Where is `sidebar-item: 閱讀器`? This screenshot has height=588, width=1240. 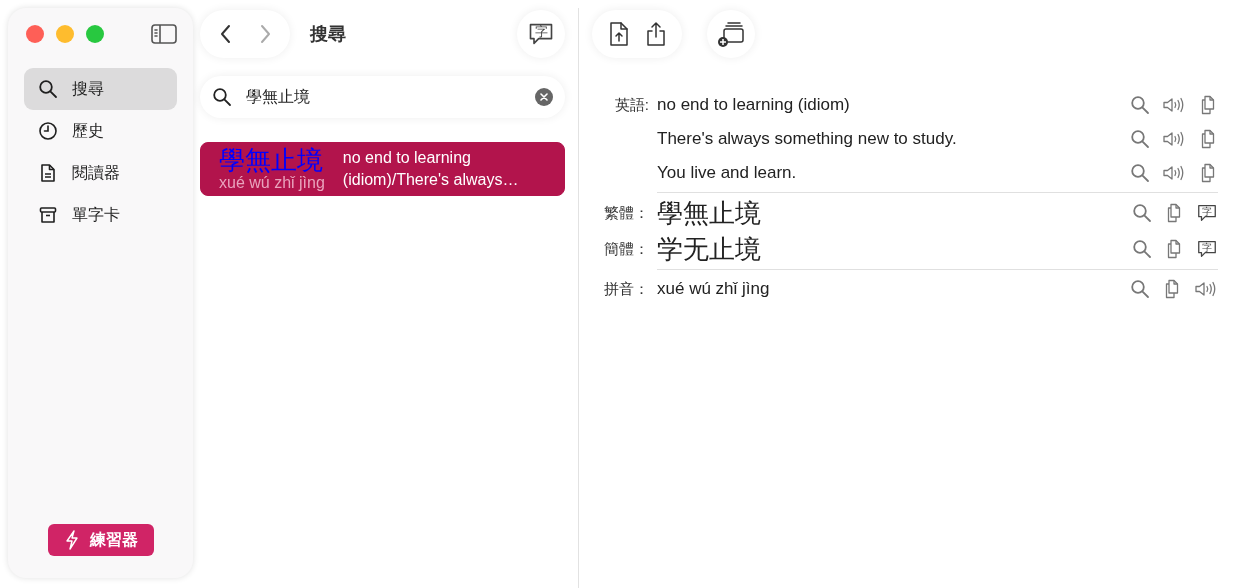 sidebar-item: 閱讀器 is located at coordinates (100, 173).